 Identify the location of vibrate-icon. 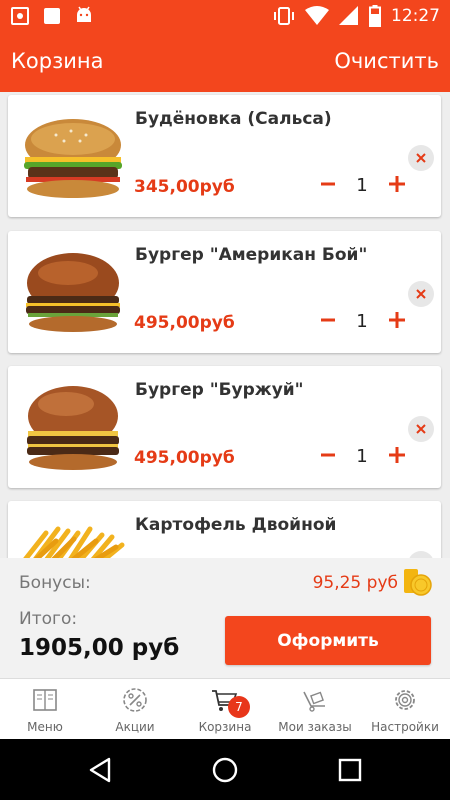
(284, 16).